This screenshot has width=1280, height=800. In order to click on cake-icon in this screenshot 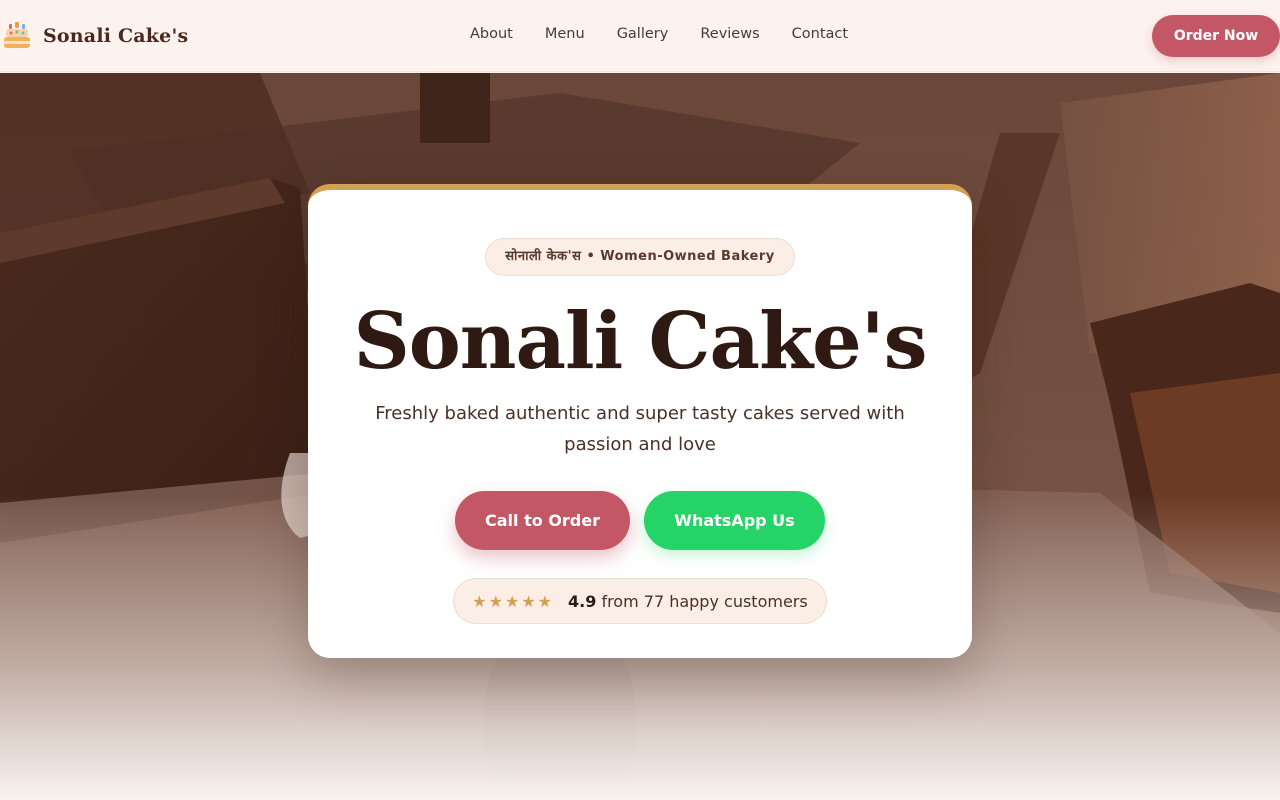, I will do `click(17, 35)`.